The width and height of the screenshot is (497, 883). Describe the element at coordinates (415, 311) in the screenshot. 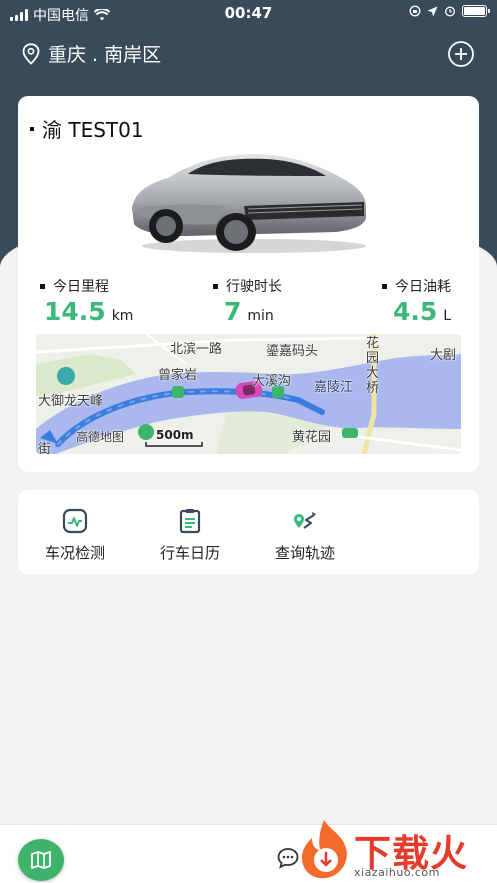

I see `stat-number: 4.5` at that location.